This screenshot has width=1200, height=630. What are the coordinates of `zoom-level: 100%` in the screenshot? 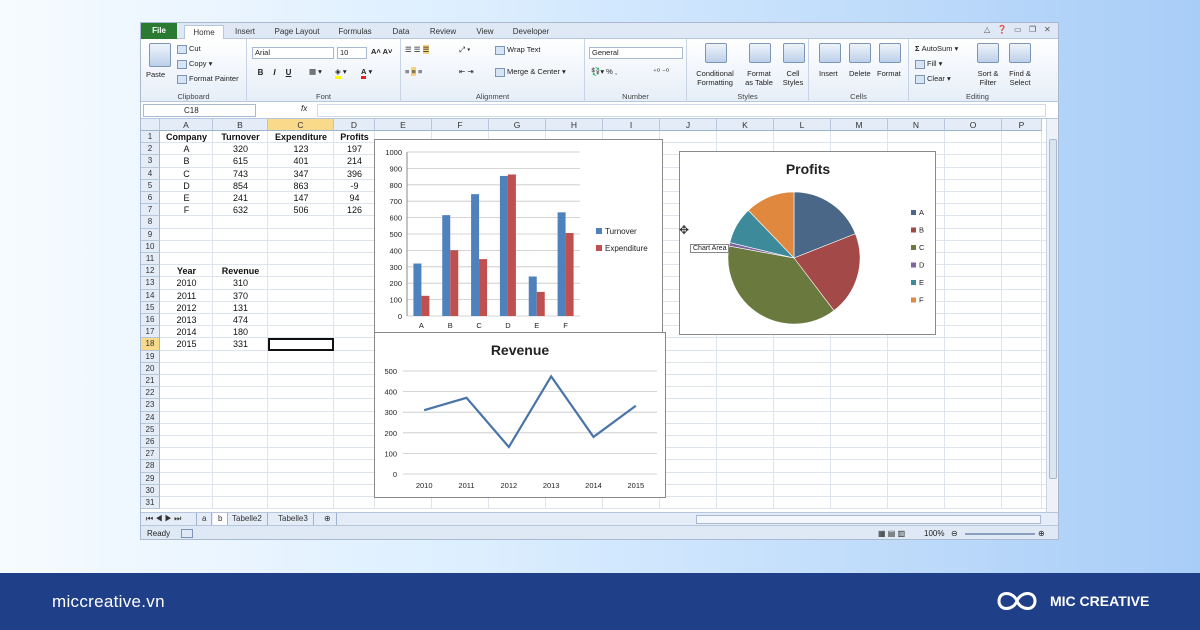 It's located at (934, 532).